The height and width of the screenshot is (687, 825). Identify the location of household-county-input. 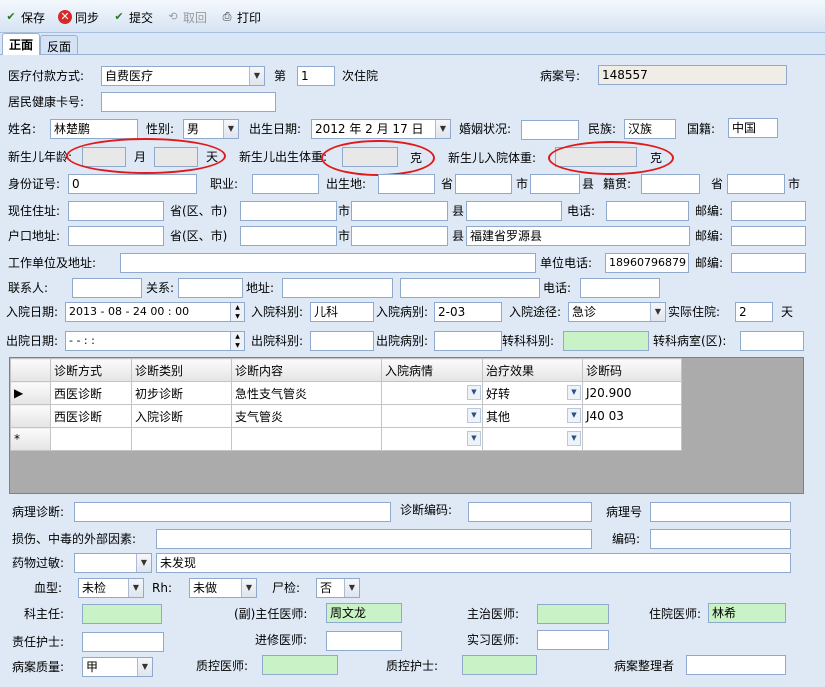
(399, 236).